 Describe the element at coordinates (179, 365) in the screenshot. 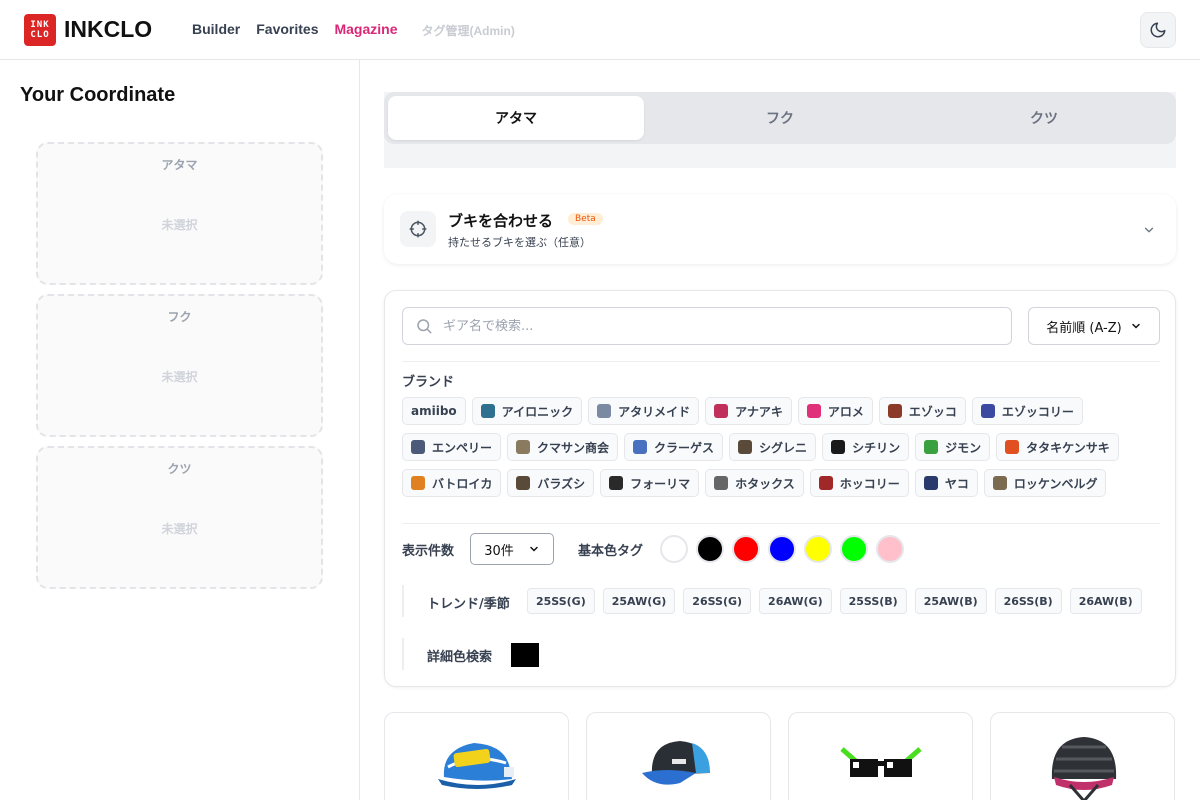

I see `slot-clothing: フク 未選択` at that location.